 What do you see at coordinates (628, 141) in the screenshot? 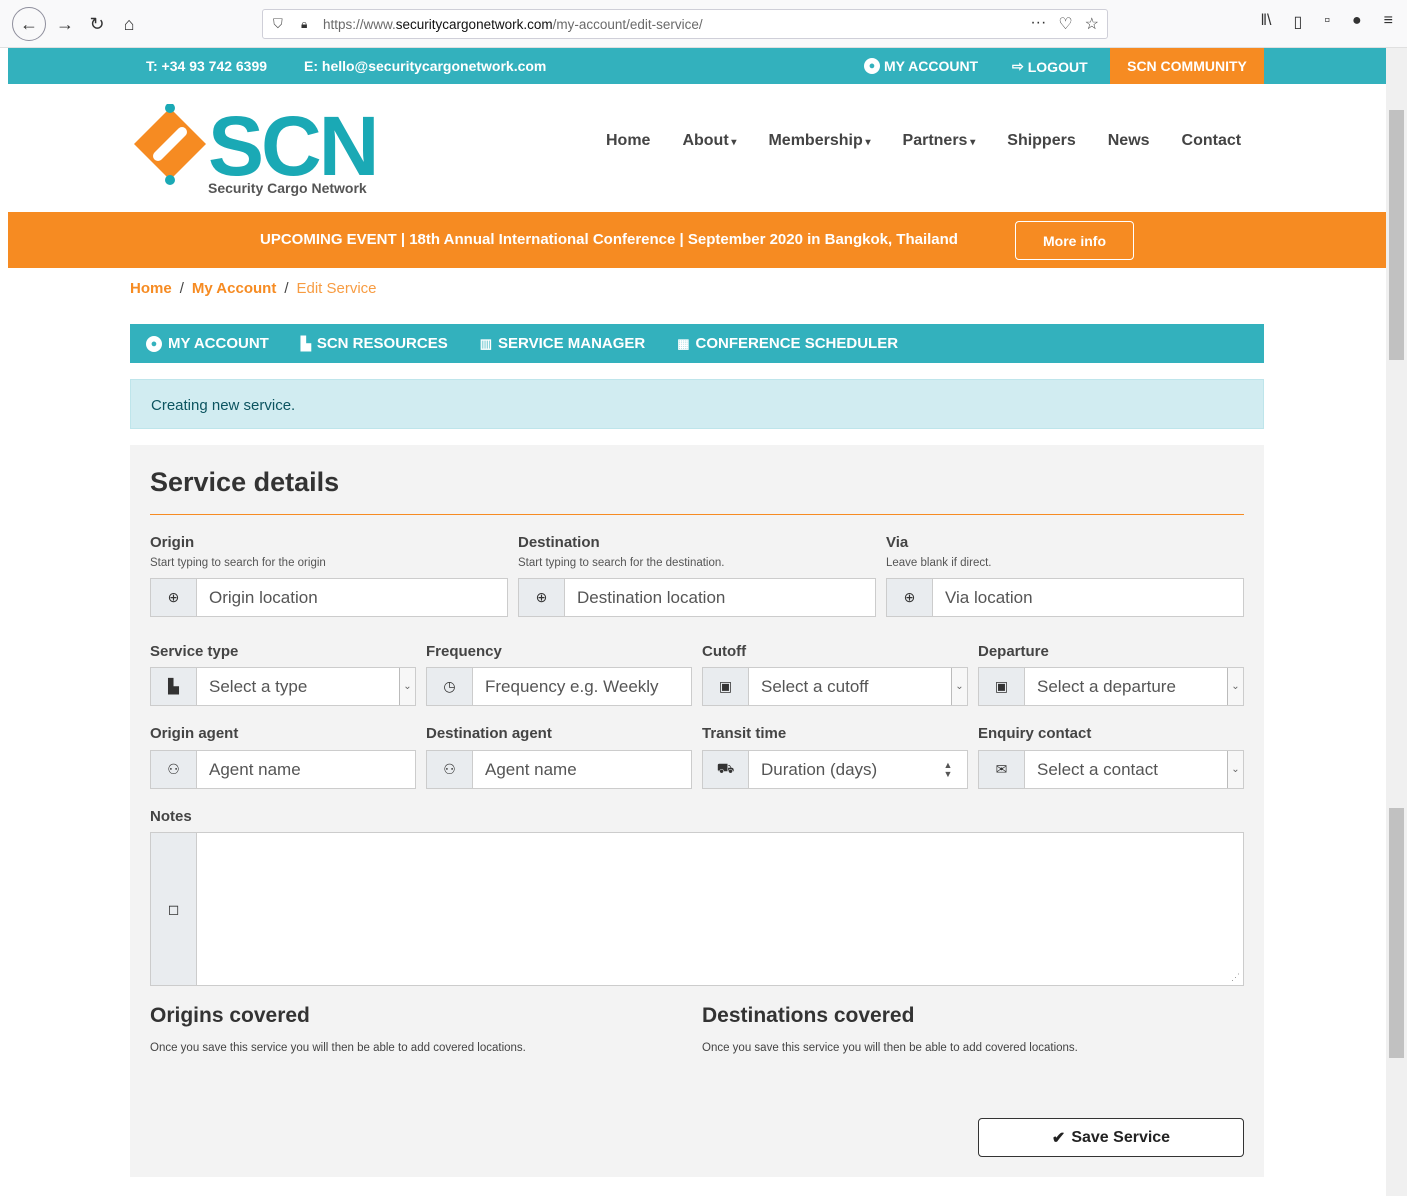
I see `nav-home: Home` at bounding box center [628, 141].